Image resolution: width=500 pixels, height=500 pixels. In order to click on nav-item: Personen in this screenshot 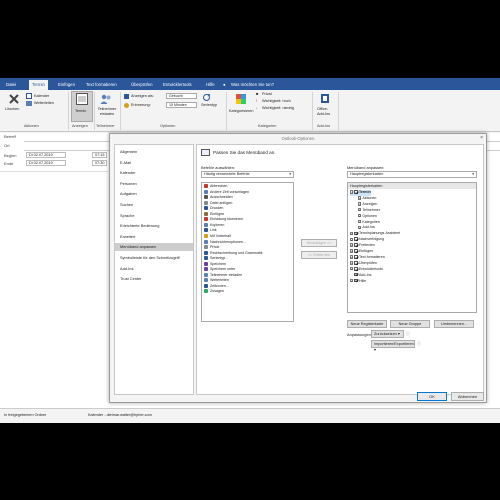, I will do `click(156, 184)`.